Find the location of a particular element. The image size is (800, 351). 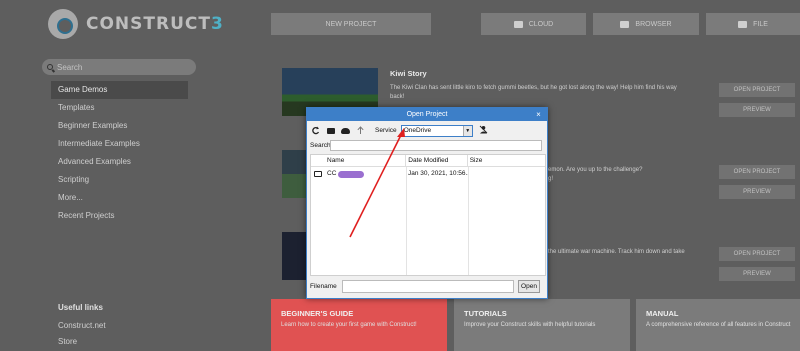

card-title: TUTORIALS is located at coordinates (485, 313).